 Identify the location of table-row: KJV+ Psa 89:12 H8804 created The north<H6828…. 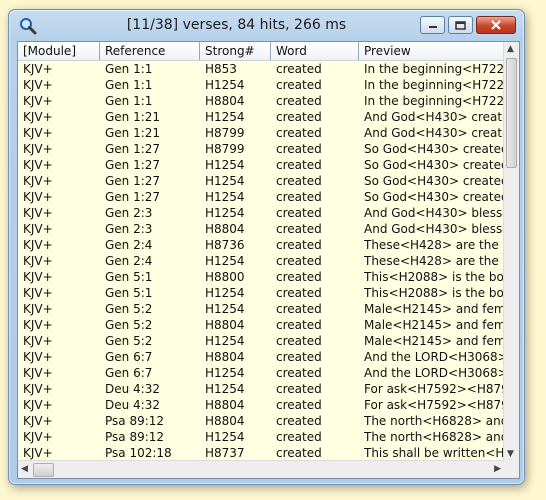
(261, 421).